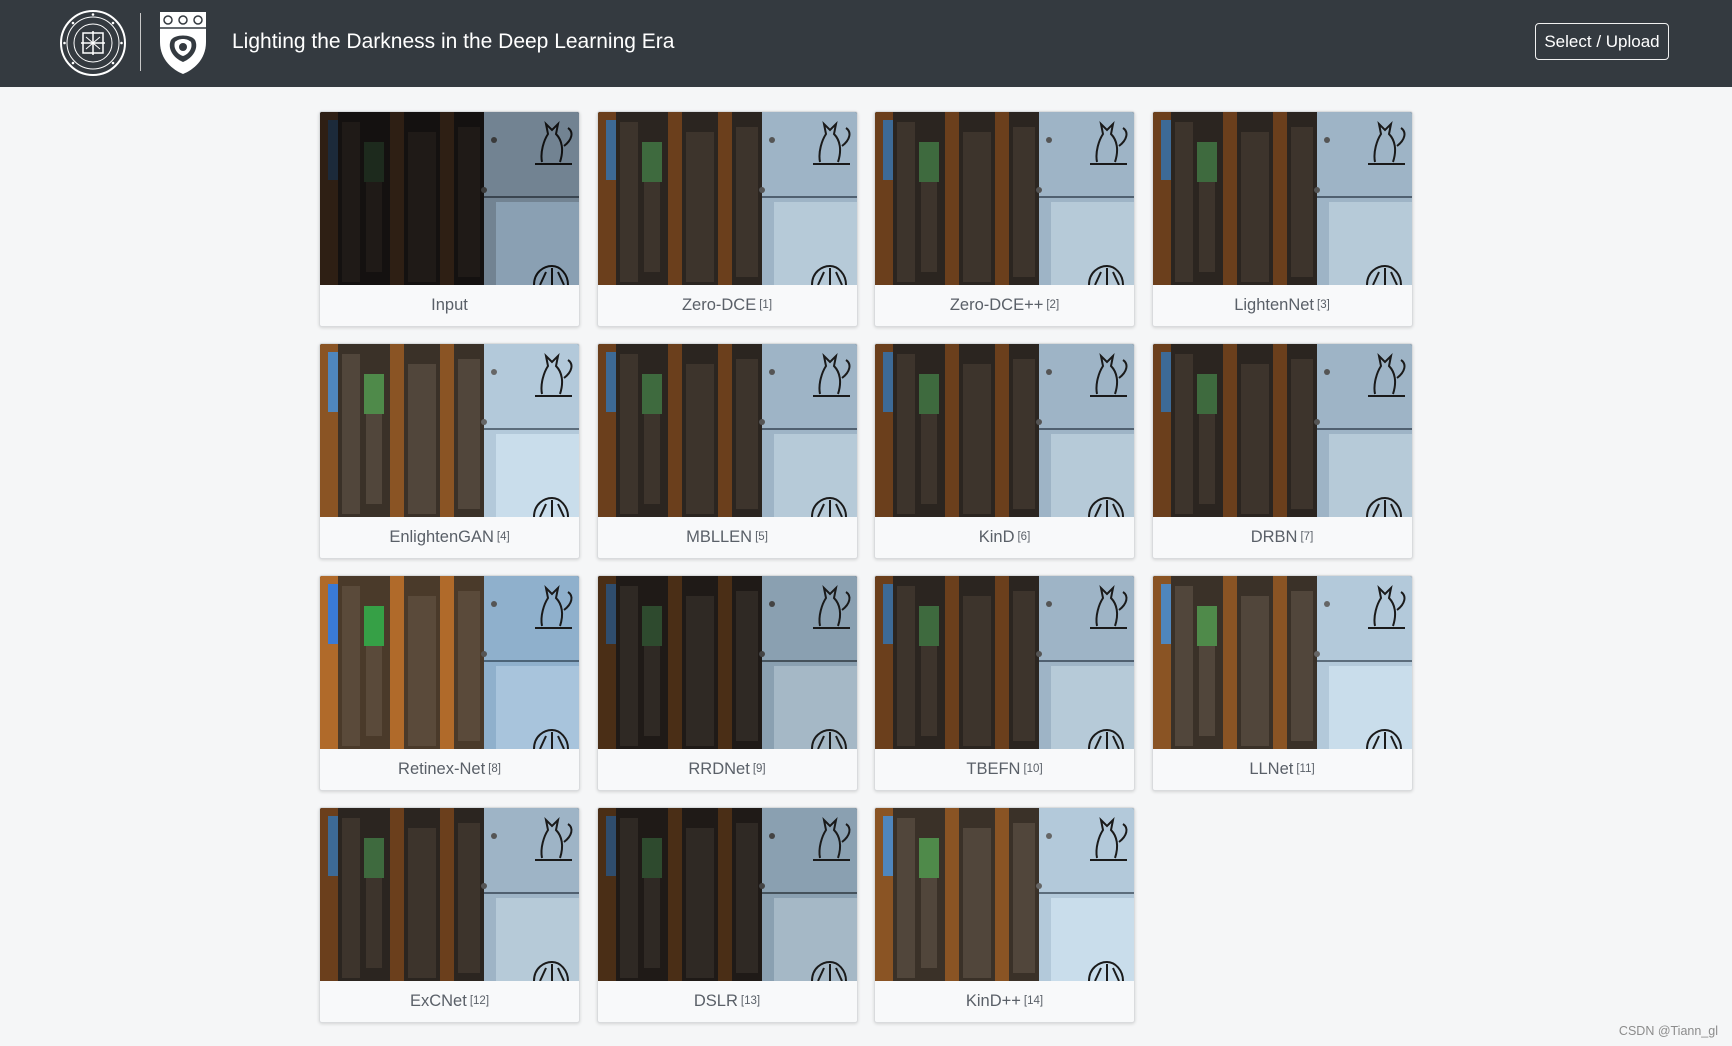 The height and width of the screenshot is (1046, 1732). Describe the element at coordinates (719, 769) in the screenshot. I see `method-name: RRDNet` at that location.